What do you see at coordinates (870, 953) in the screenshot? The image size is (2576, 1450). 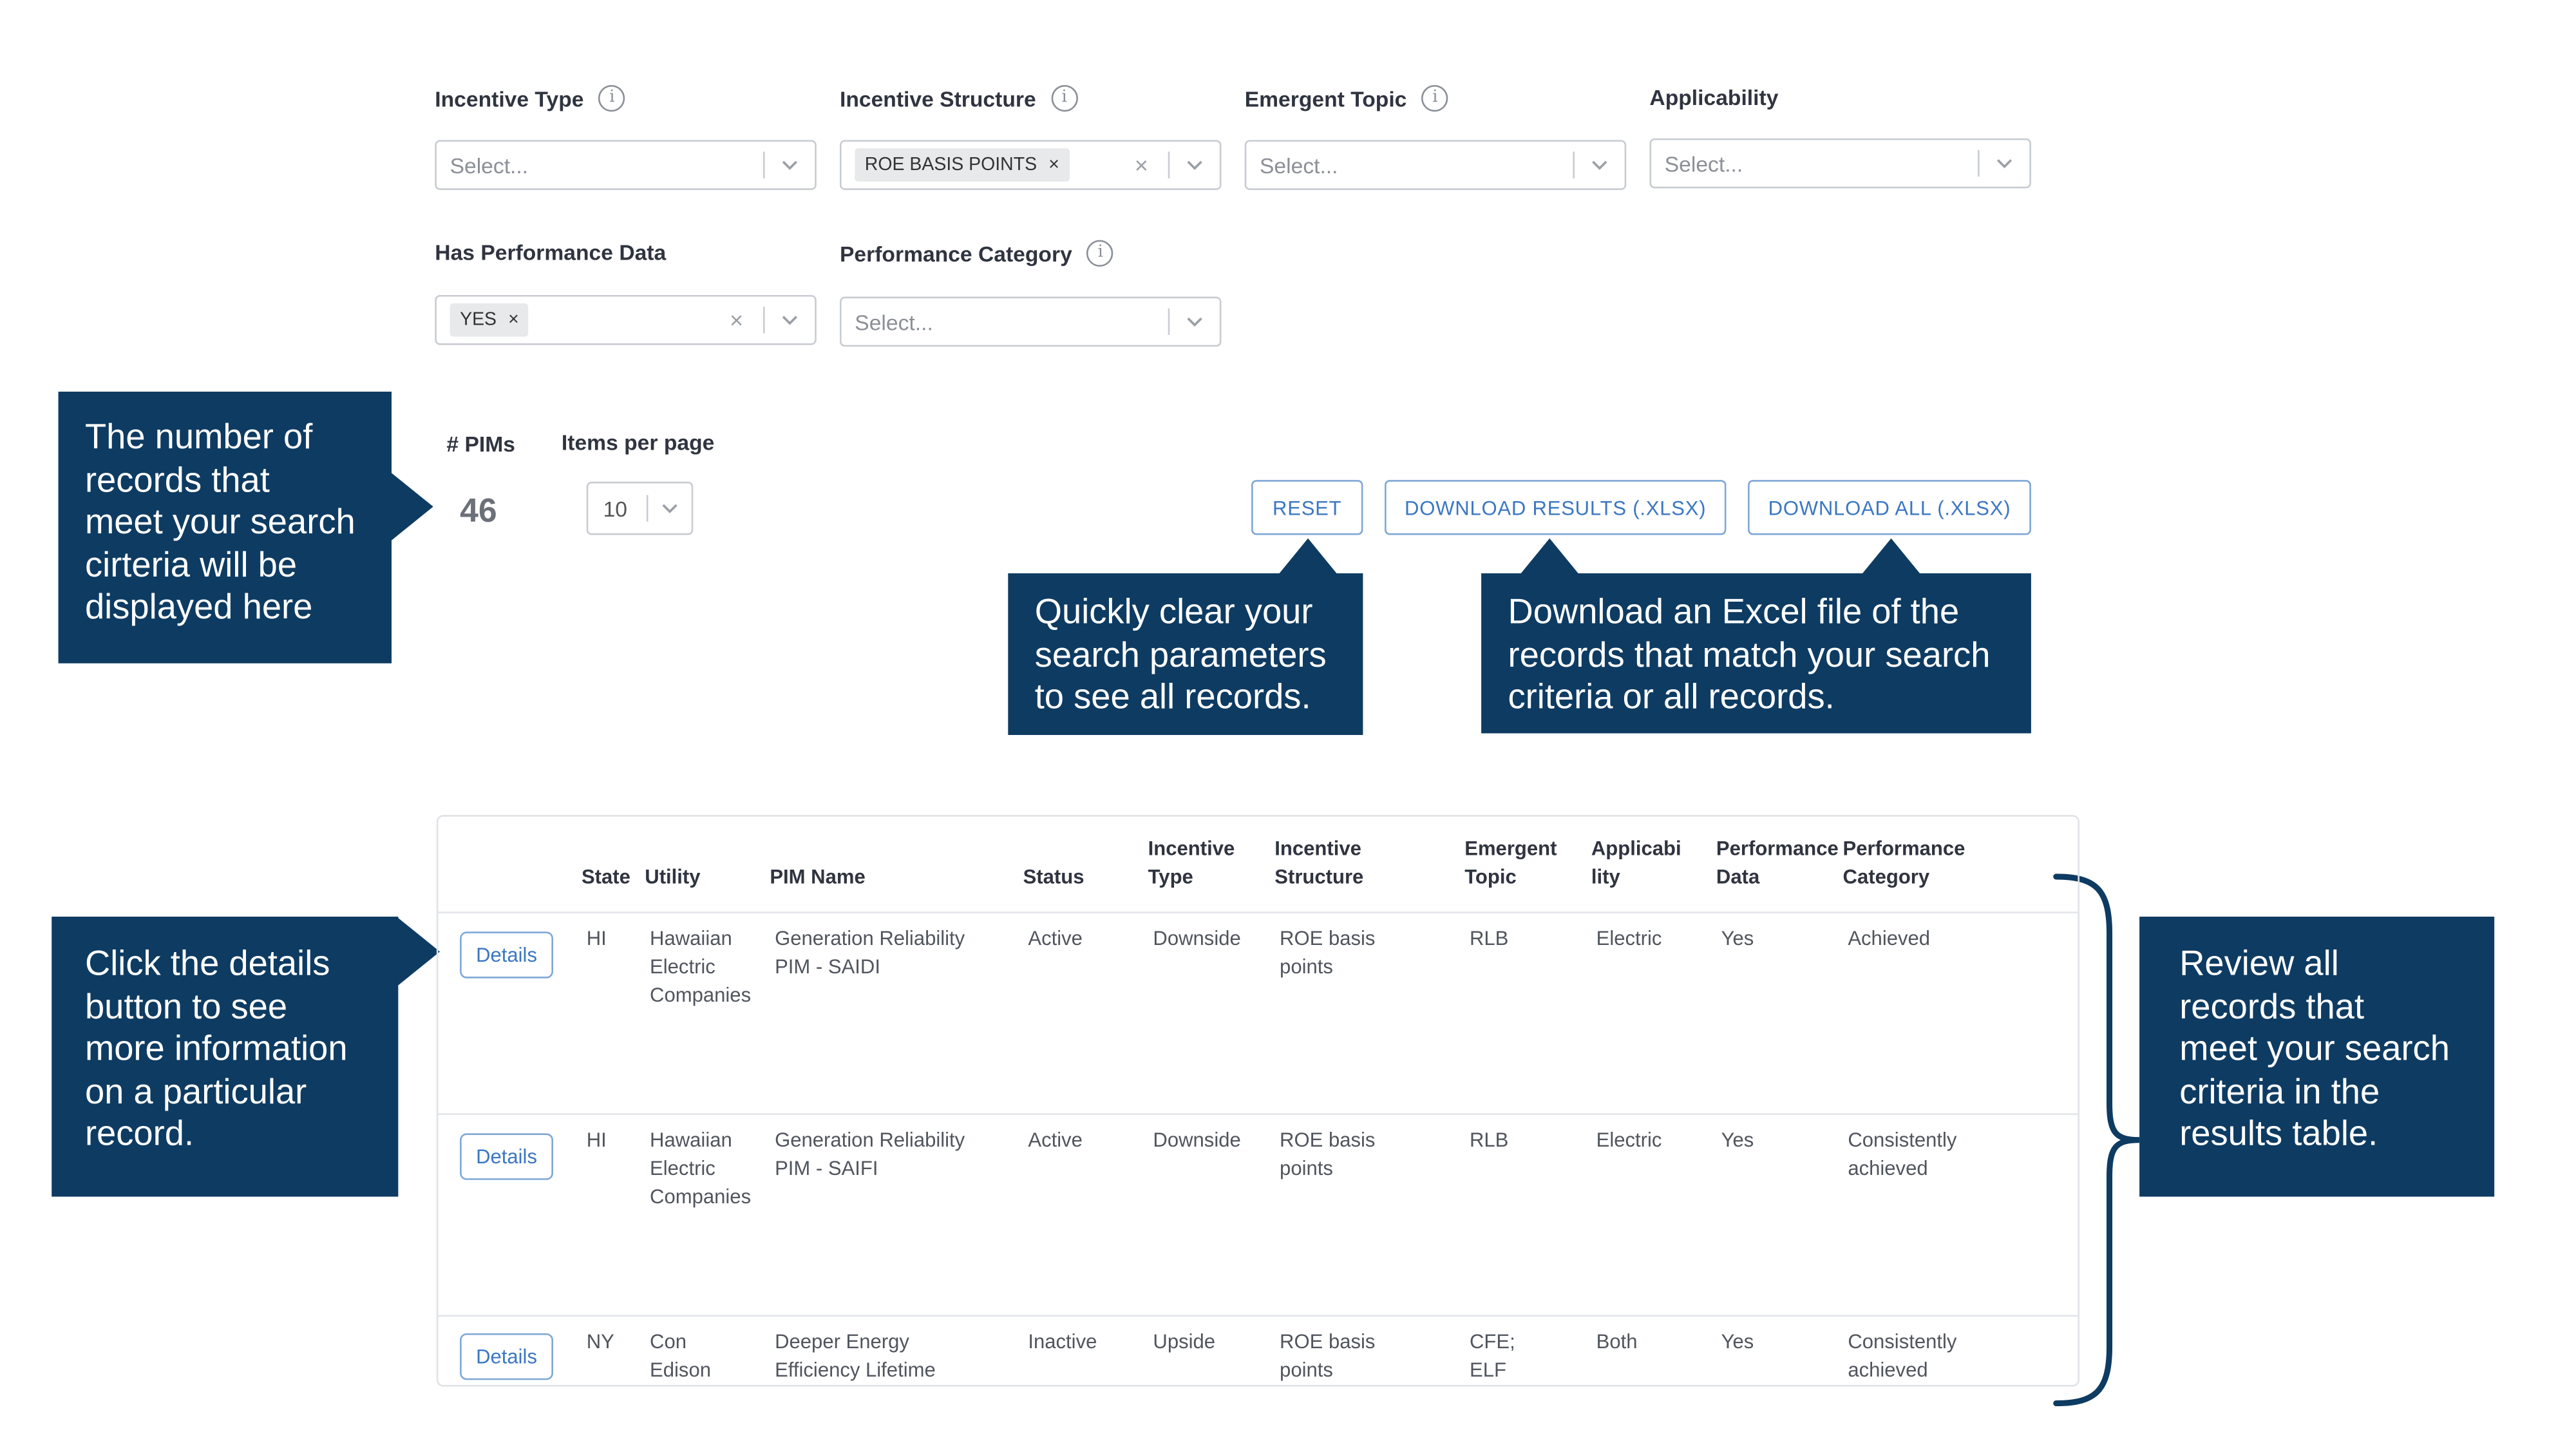 I see `cell-pim-name: Generation Reliability PIM - SAIDI` at bounding box center [870, 953].